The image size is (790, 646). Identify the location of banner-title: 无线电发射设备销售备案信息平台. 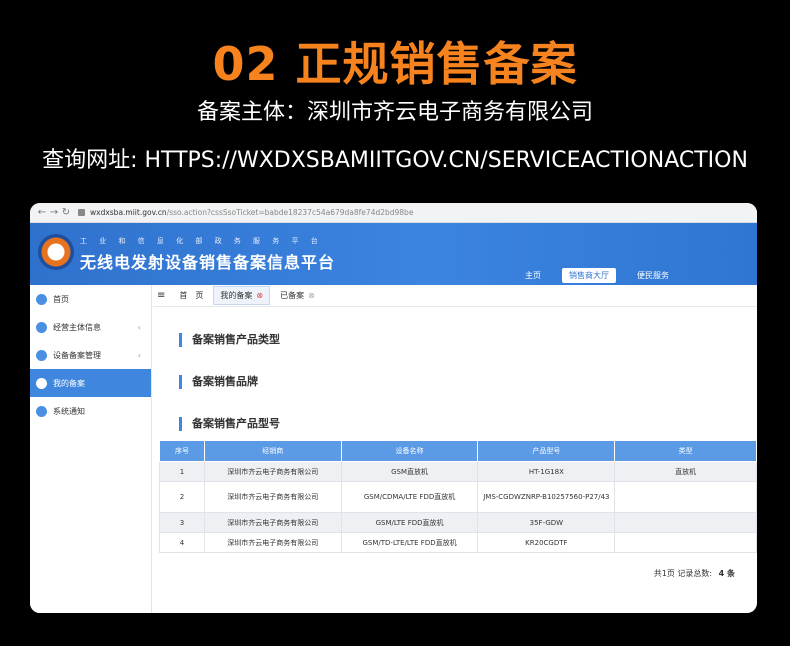
(208, 262).